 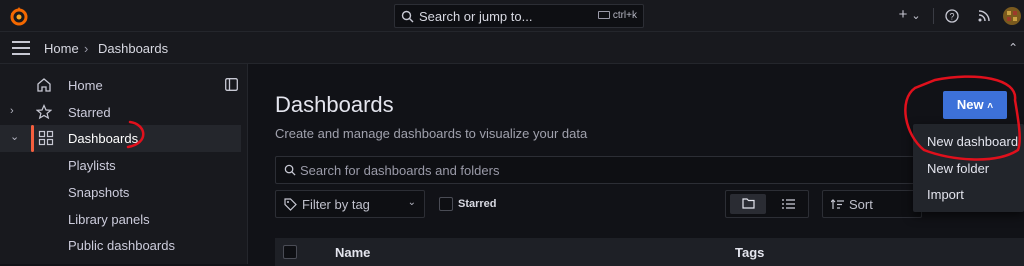 I want to click on sidebar-item-label: Starred, so click(x=89, y=112).